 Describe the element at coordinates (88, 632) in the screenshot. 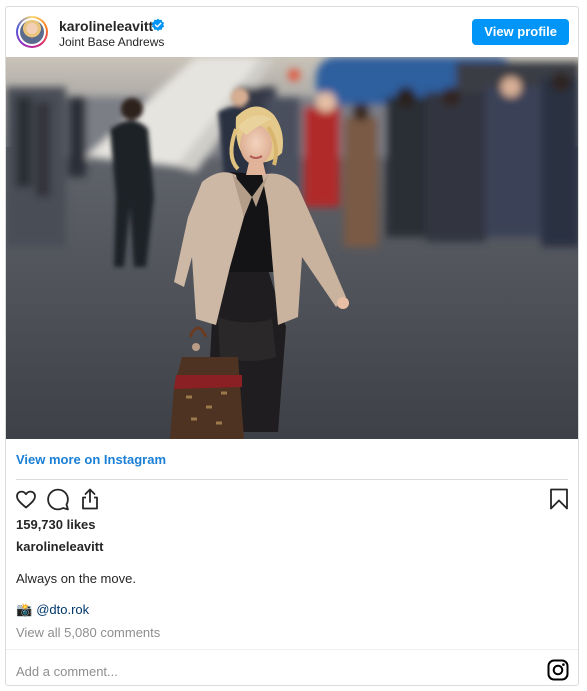

I see `view-comments-link: View all 5,080 comments` at that location.